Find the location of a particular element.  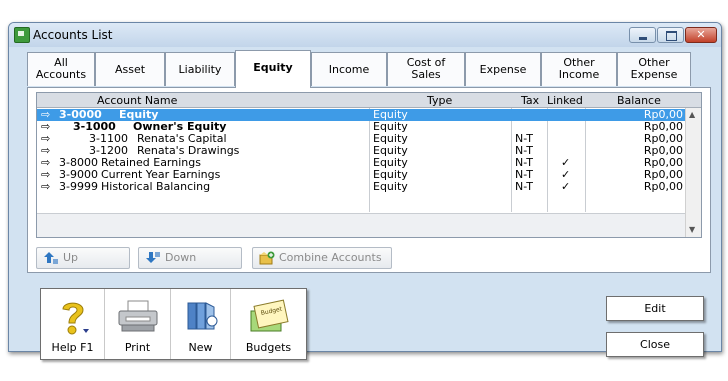

new-label: New is located at coordinates (200, 347).